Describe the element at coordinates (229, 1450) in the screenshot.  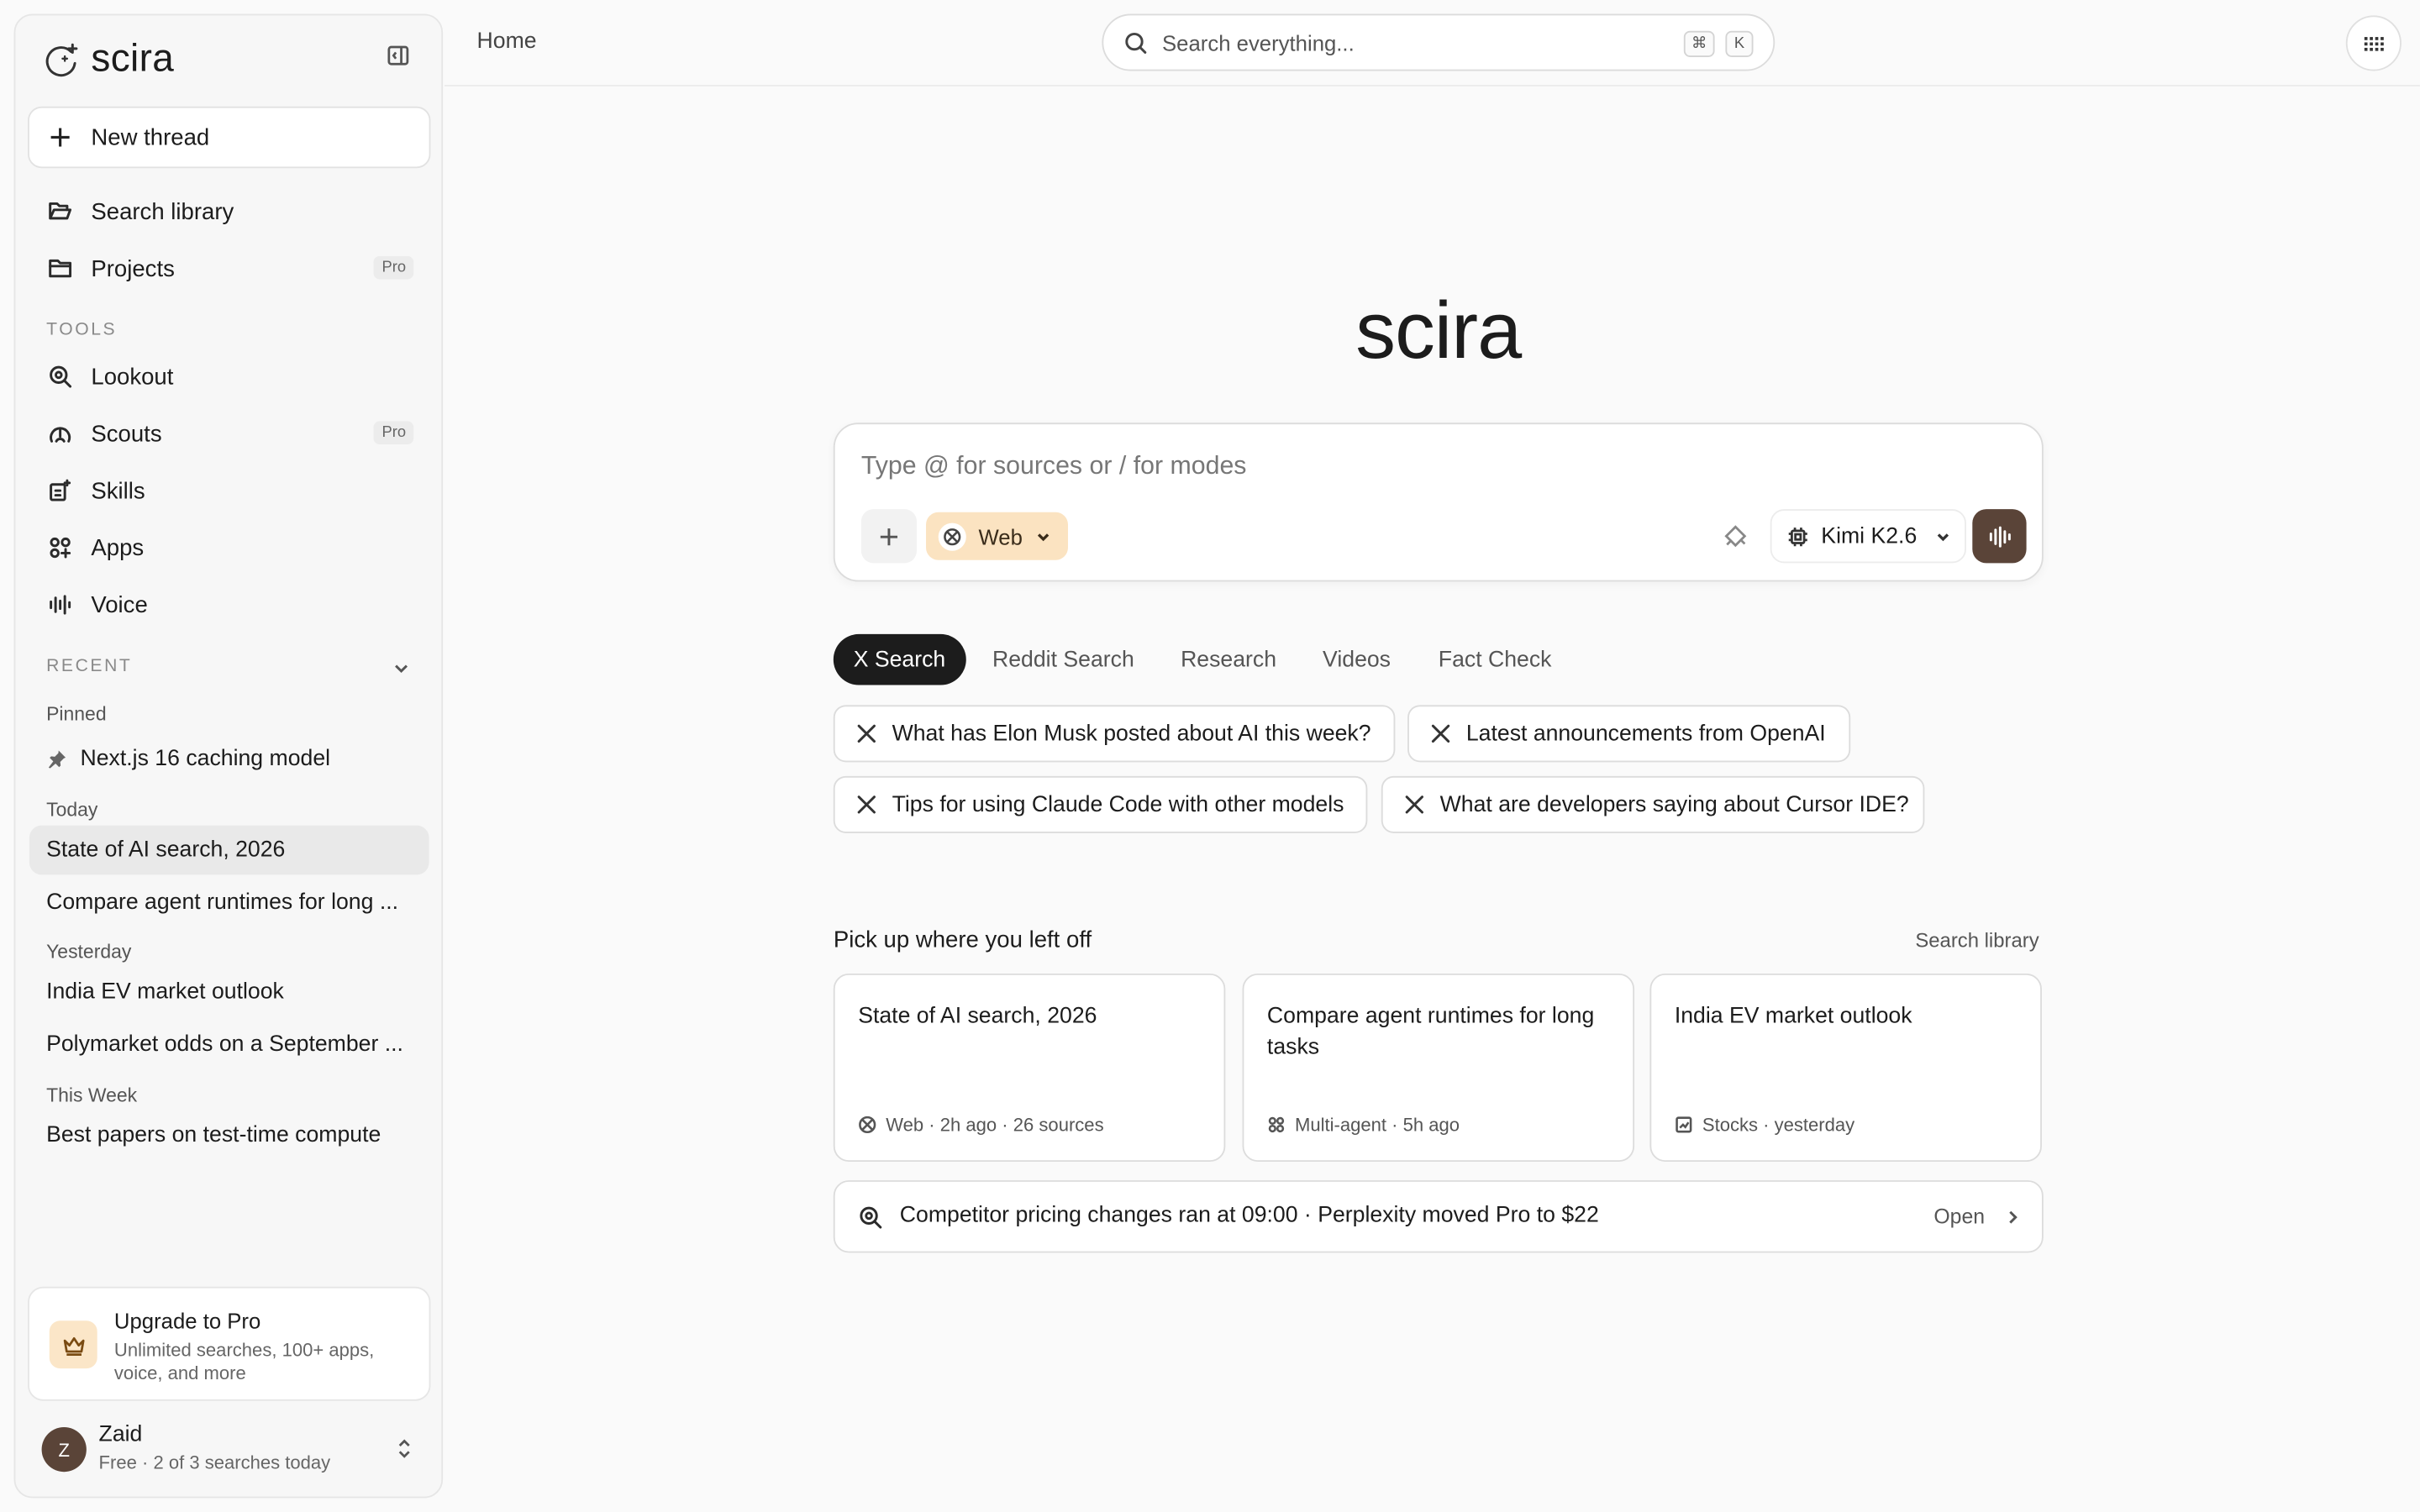
I see `user-menu: Z Zaid Free · 2 of 3 searches today` at that location.